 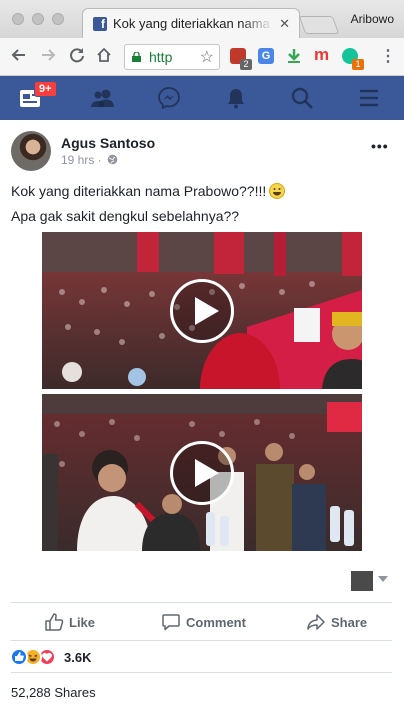 I want to click on profile-name: Aribowo, so click(x=372, y=19).